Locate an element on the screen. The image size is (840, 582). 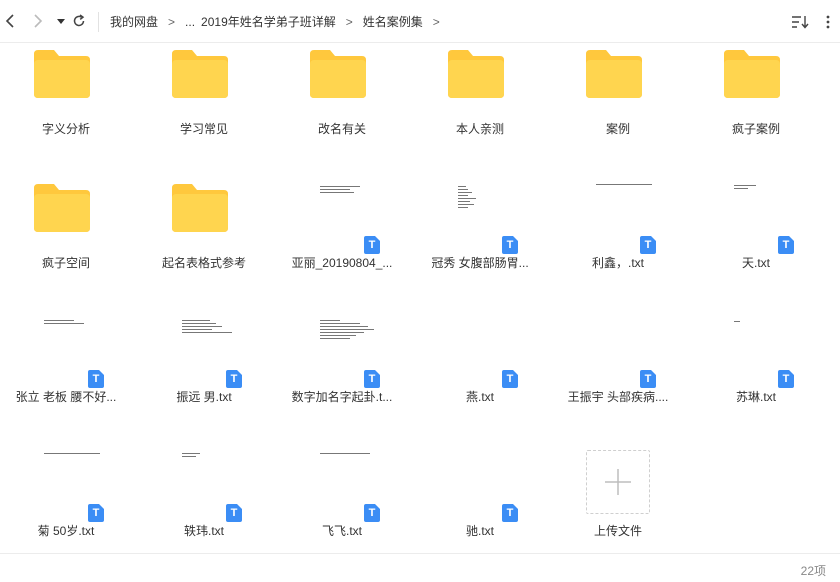
folder-item: 疯子空间 is located at coordinates (66, 243).